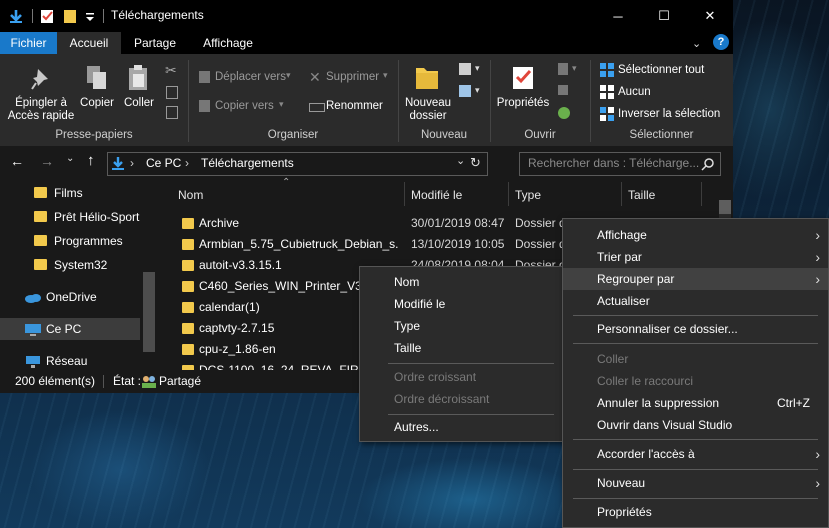 Image resolution: width=829 pixels, height=528 pixels. What do you see at coordinates (661, 70) in the screenshot?
I see `select-all-button: Sélectionner tout` at bounding box center [661, 70].